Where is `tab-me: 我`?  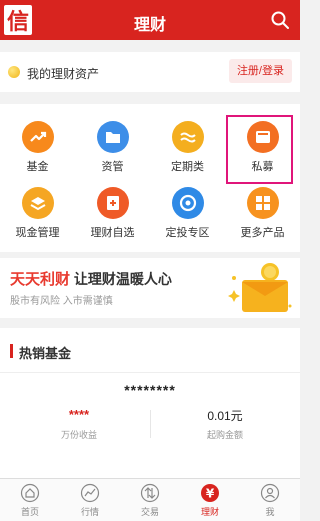 tab-me: 我 is located at coordinates (270, 500).